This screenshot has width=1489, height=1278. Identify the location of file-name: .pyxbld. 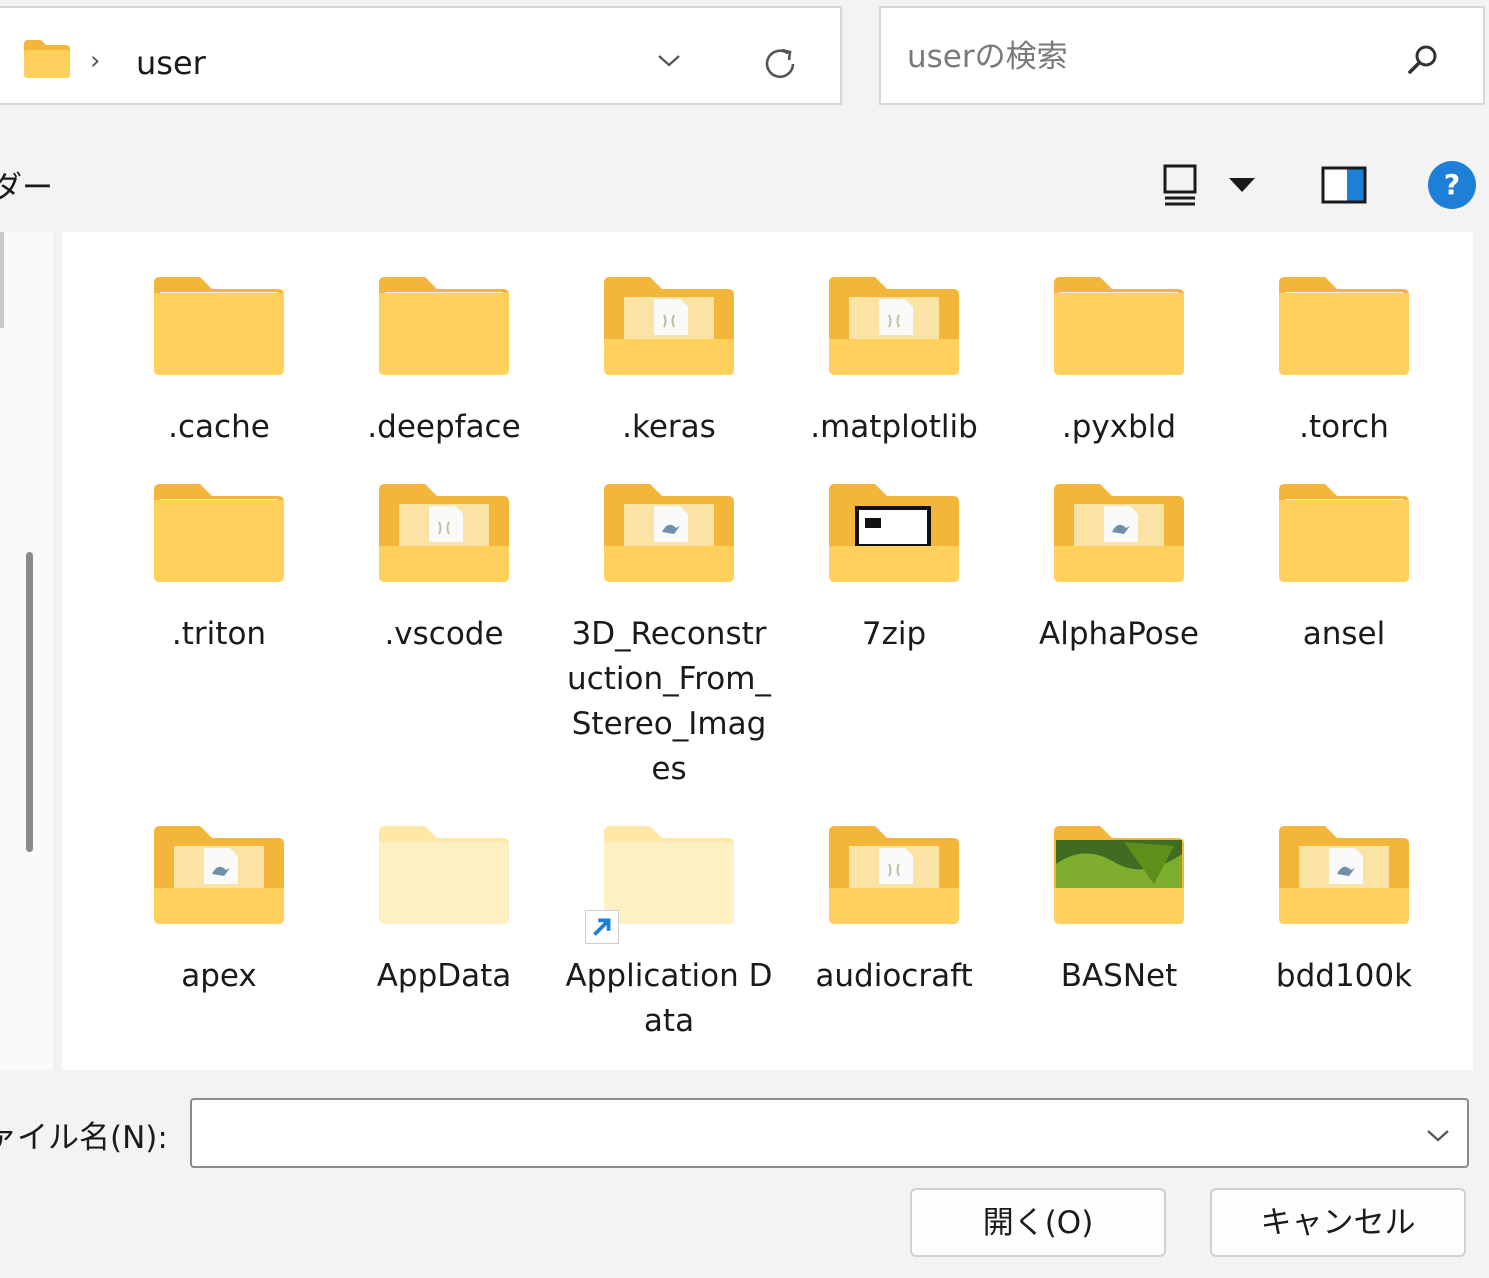
(1119, 427).